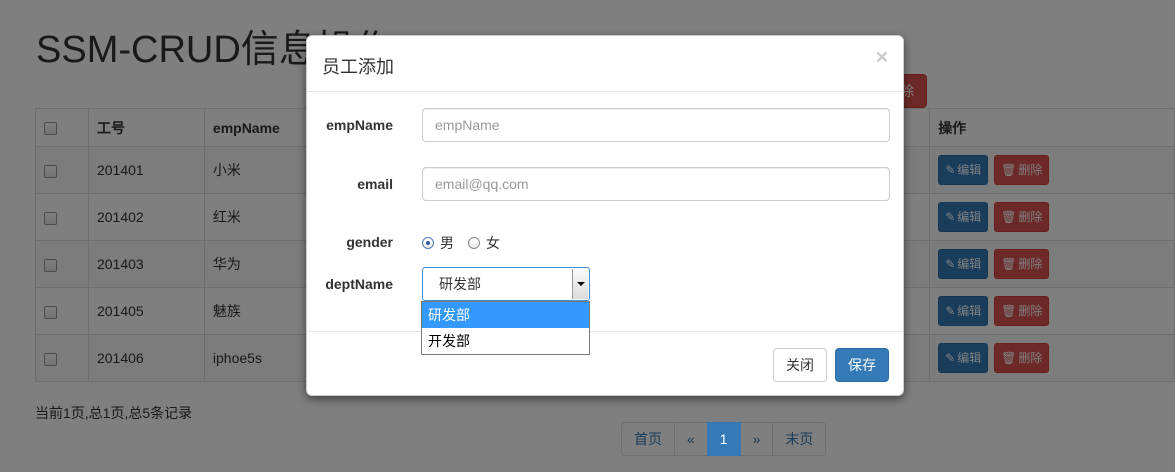 Image resolution: width=1175 pixels, height=472 pixels. Describe the element at coordinates (447, 243) in the screenshot. I see `gender-male-label: 男` at that location.